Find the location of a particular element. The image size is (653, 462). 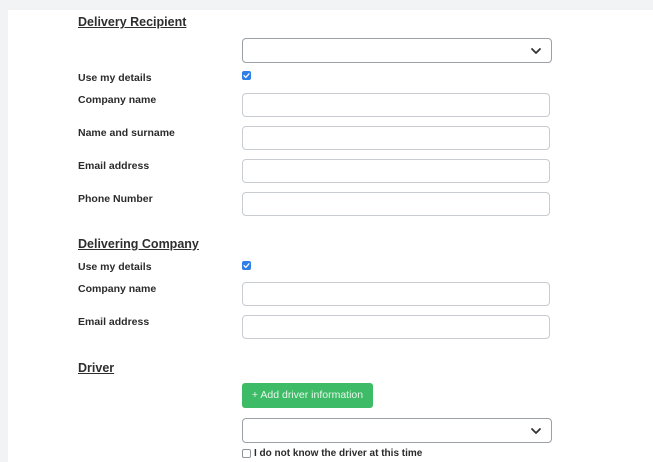

delivering-company-label: Company name is located at coordinates (117, 289).